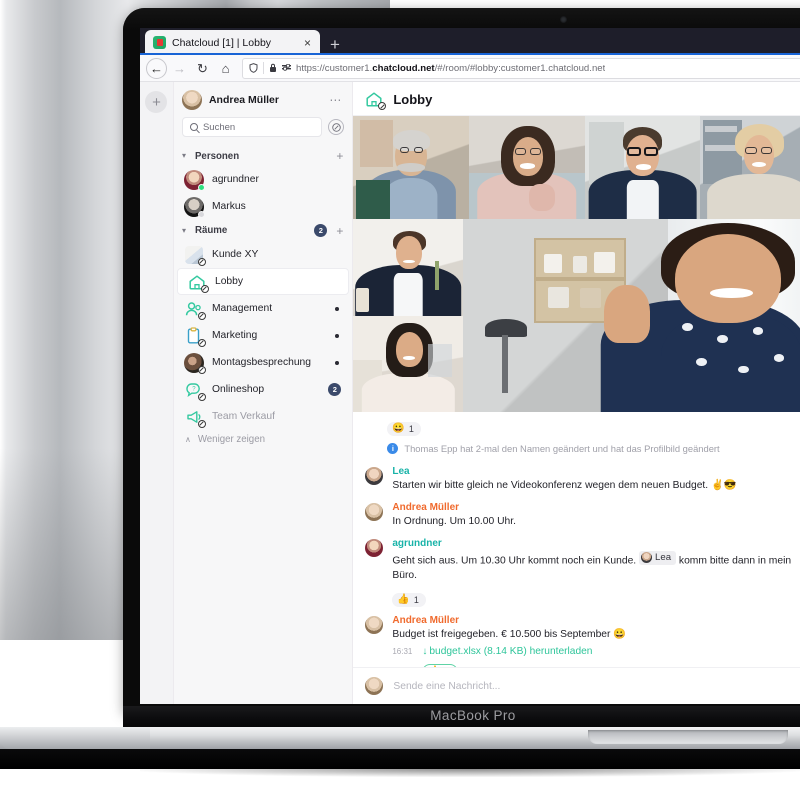  What do you see at coordinates (252, 127) in the screenshot?
I see `search-input: Suchen` at bounding box center [252, 127].